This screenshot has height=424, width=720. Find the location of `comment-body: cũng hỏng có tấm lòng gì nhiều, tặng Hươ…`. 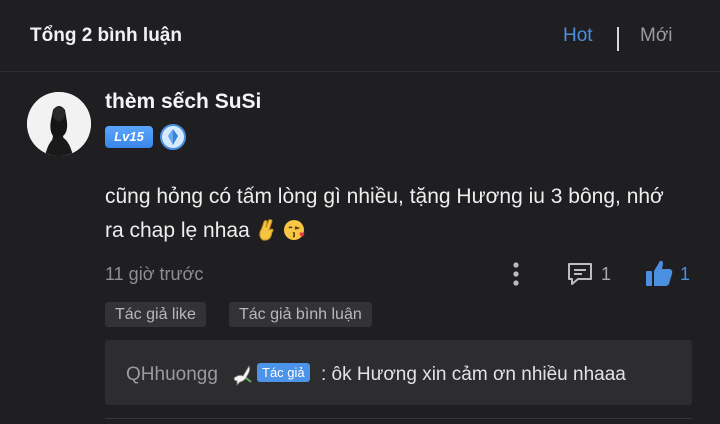

comment-body: cũng hỏng có tấm lòng gì nhiều, tặng Hươ… is located at coordinates (395, 214).